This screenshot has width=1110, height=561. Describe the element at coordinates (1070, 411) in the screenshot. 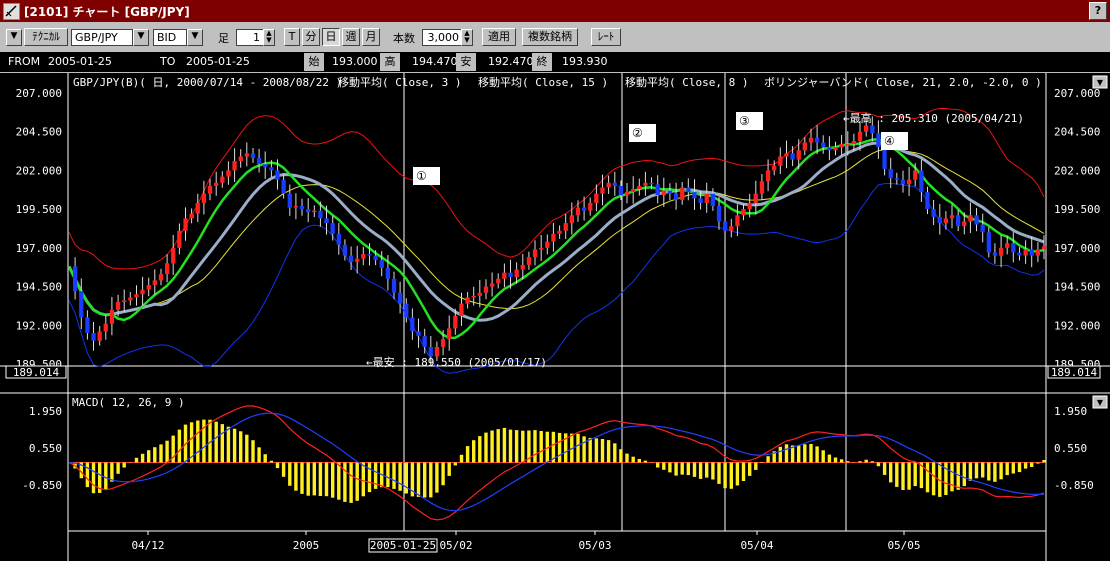

I see `macd-tick-label-right: 1.950` at that location.